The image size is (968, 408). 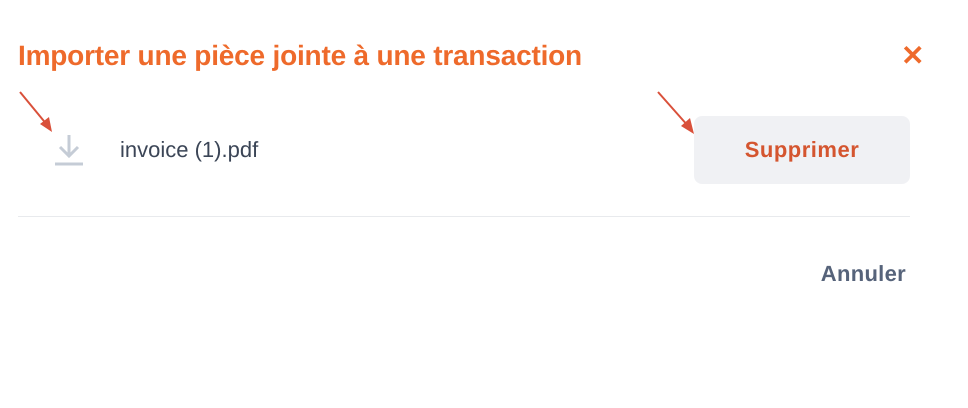 What do you see at coordinates (912, 56) in the screenshot?
I see `close-button: ✕` at bounding box center [912, 56].